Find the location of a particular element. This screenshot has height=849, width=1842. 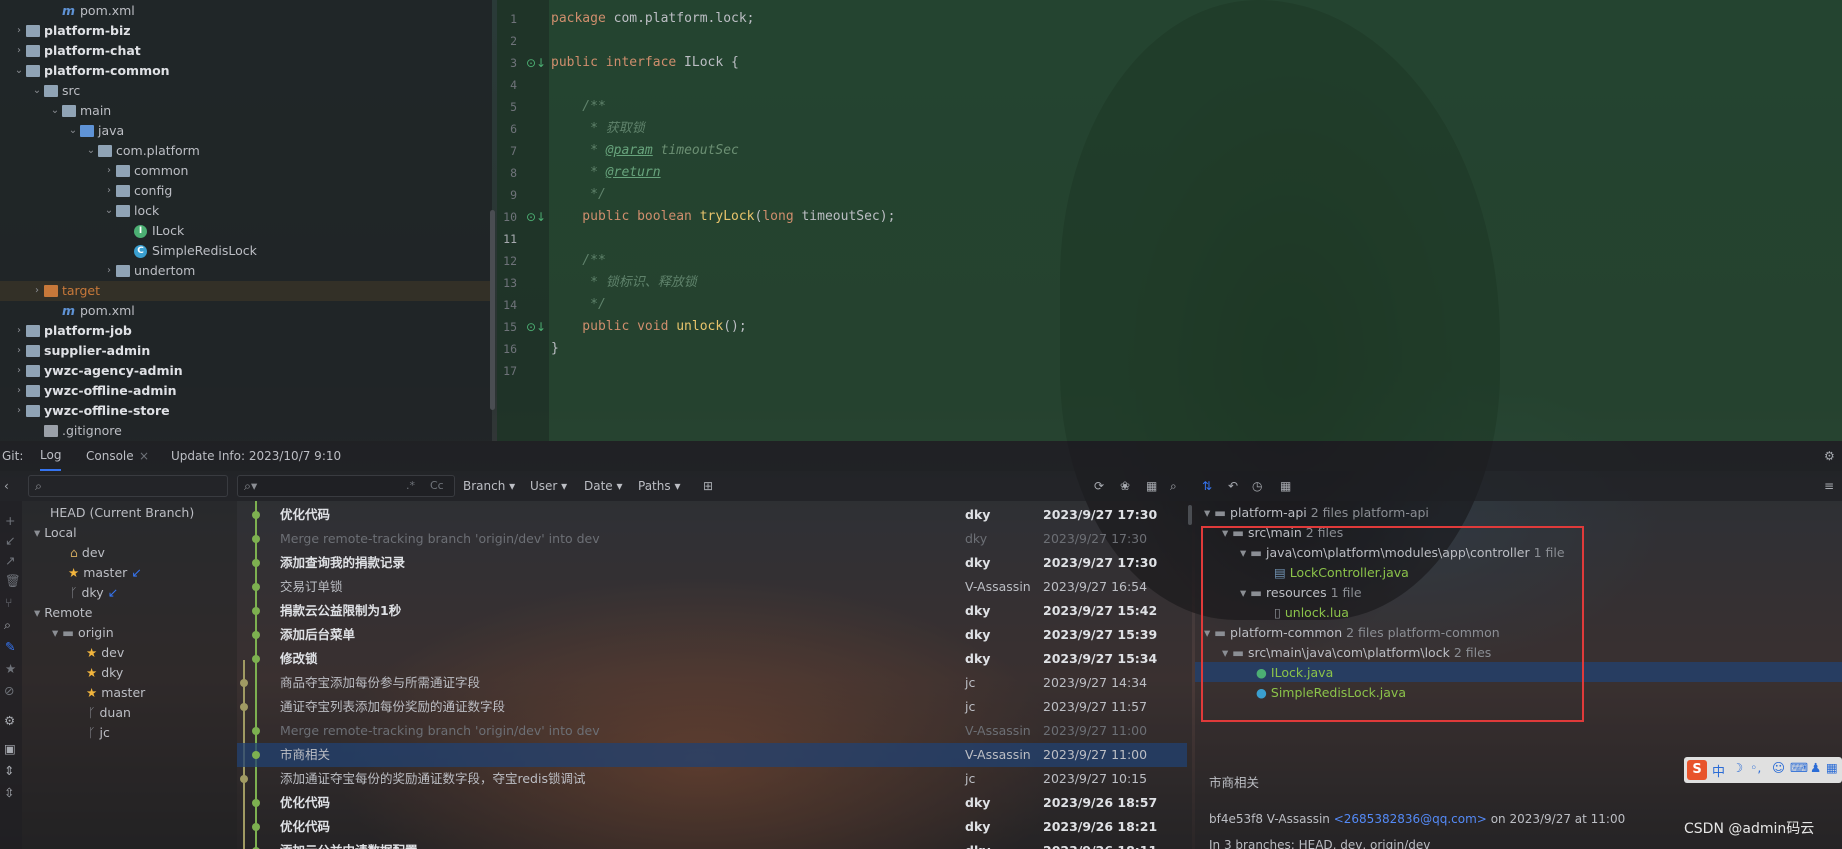

new-tab-icon: ⊞ is located at coordinates (708, 486).